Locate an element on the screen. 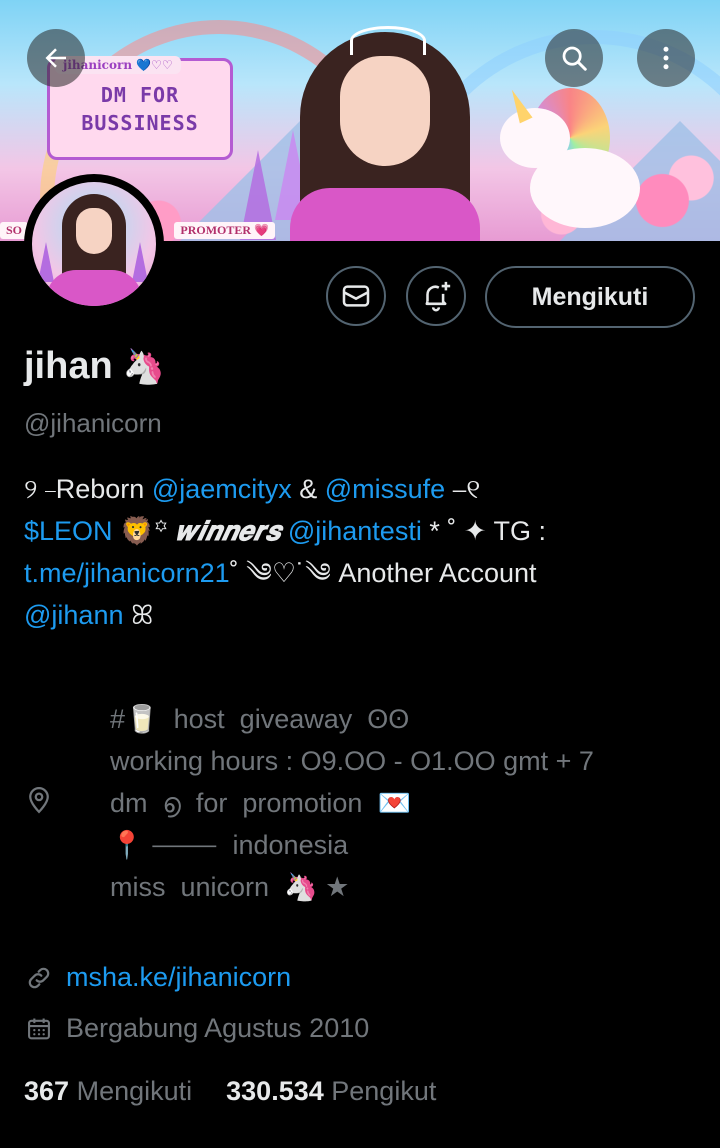 The height and width of the screenshot is (1148, 720). banner-strip-right: PROMOTER 💗 is located at coordinates (224, 230).